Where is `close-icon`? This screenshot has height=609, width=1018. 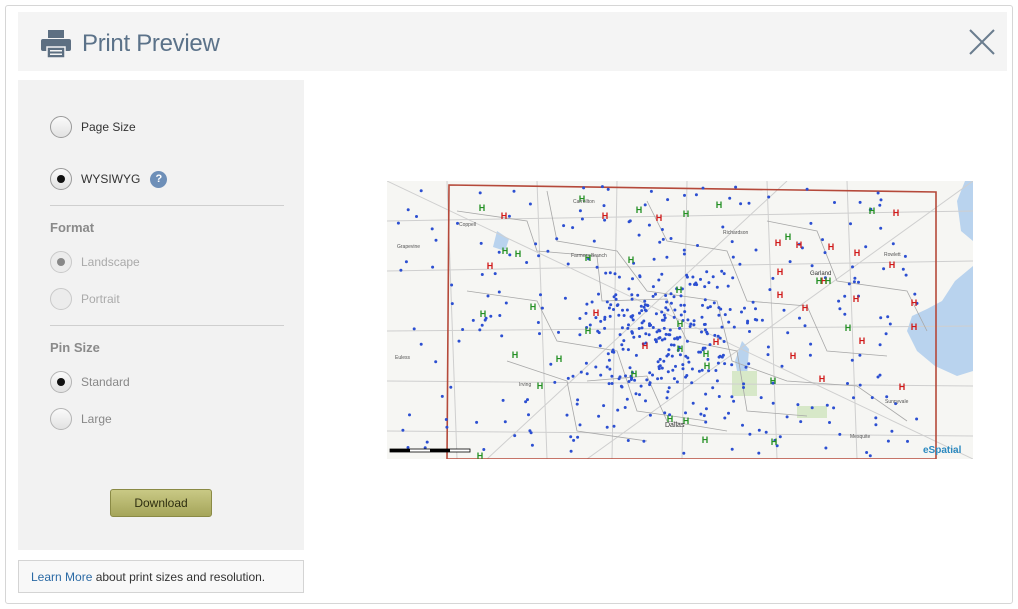 close-icon is located at coordinates (982, 42).